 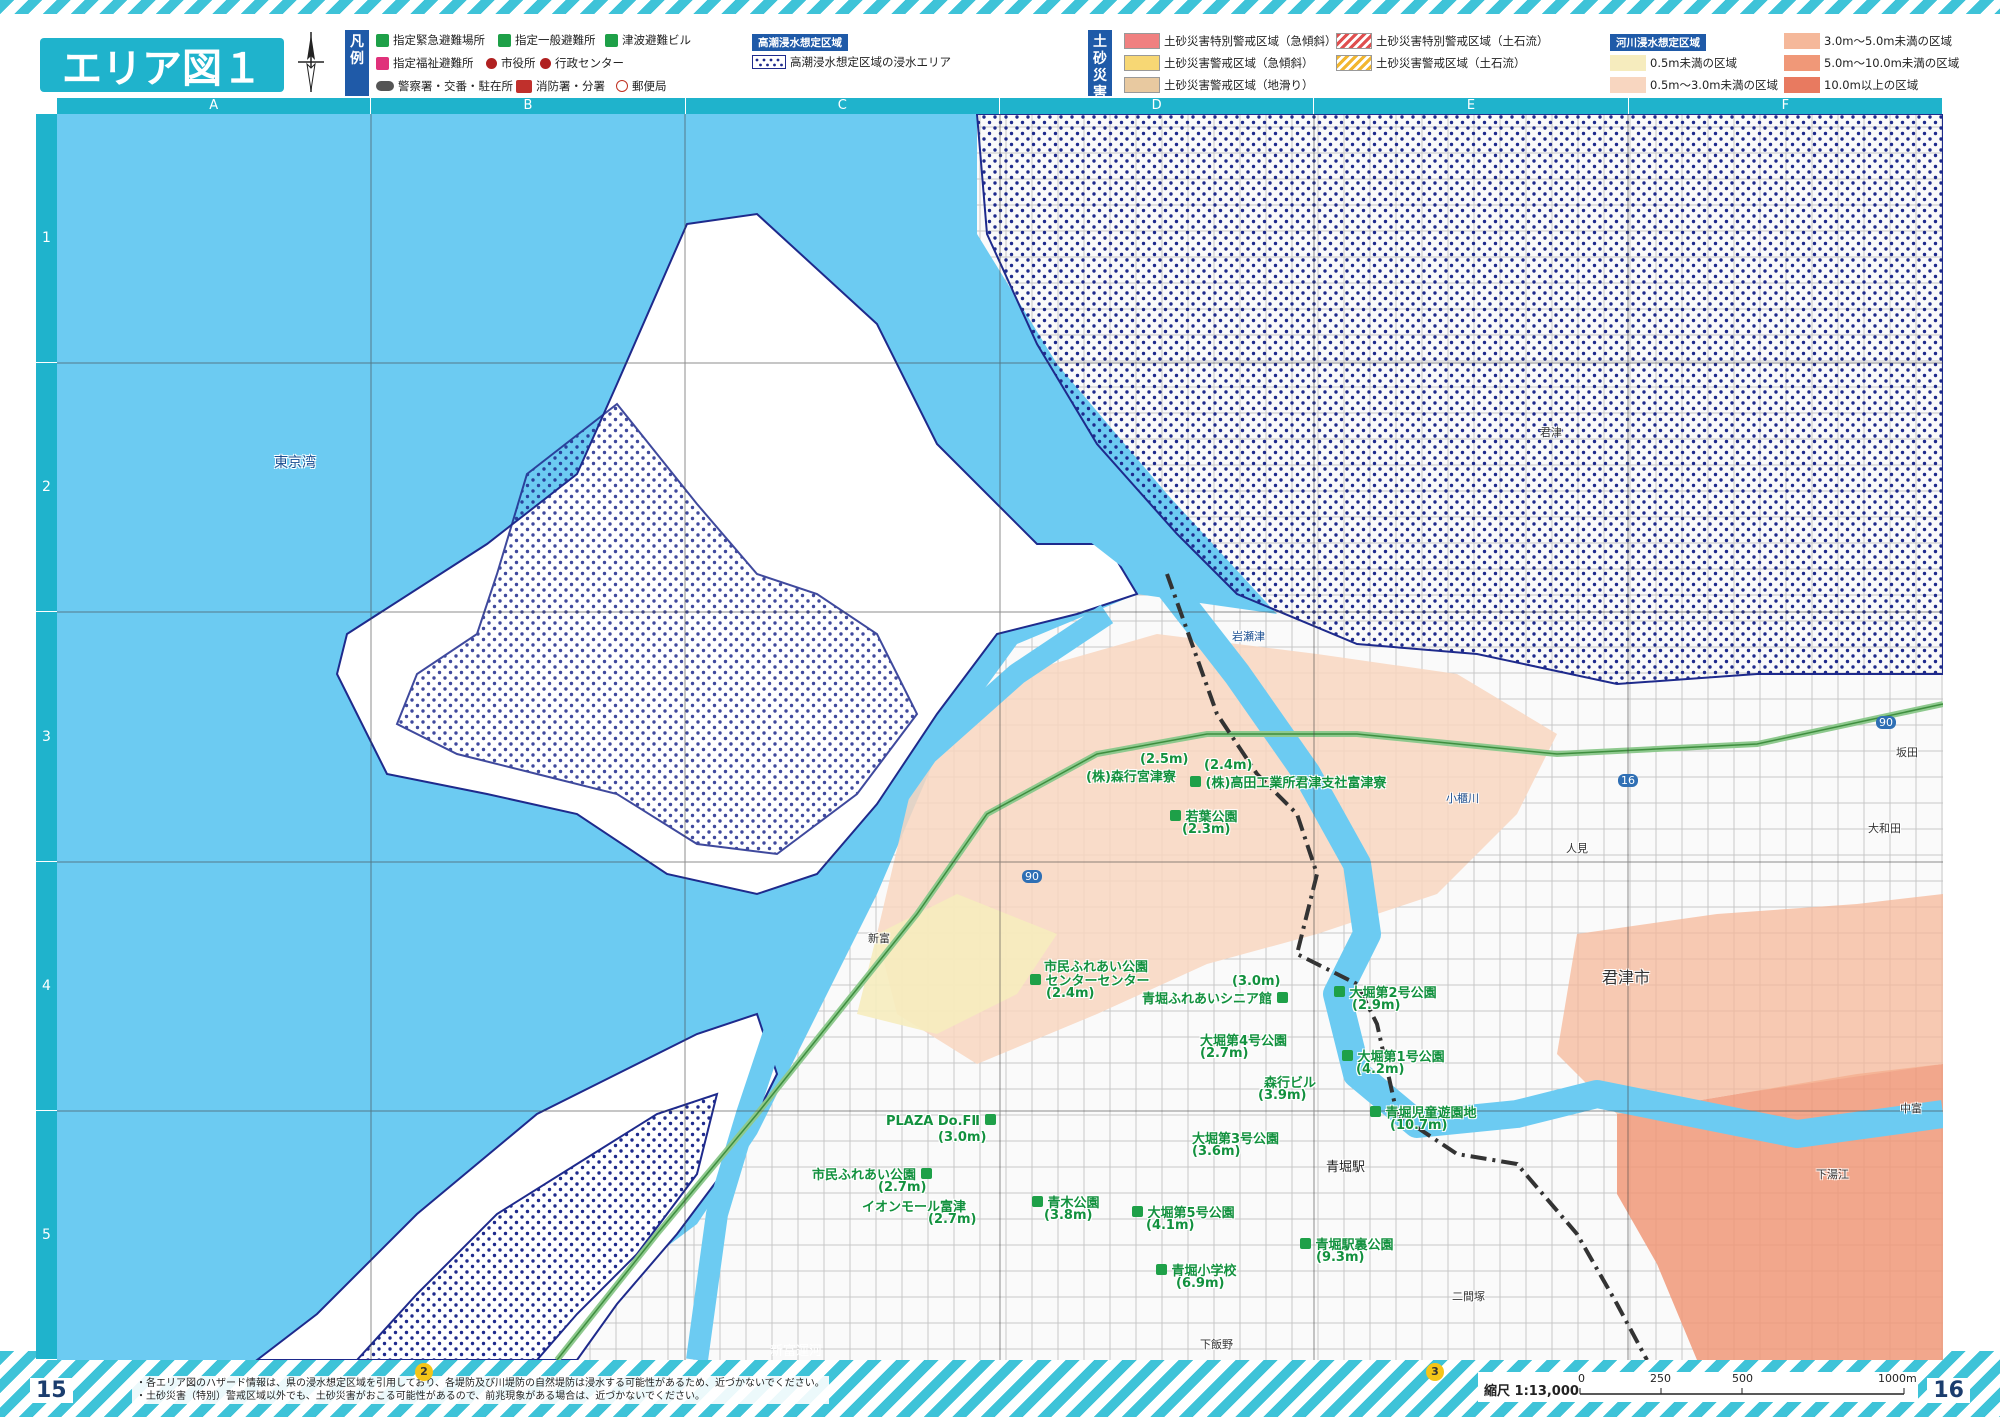 What do you see at coordinates (622, 86) in the screenshot?
I see `post-office-icon` at bounding box center [622, 86].